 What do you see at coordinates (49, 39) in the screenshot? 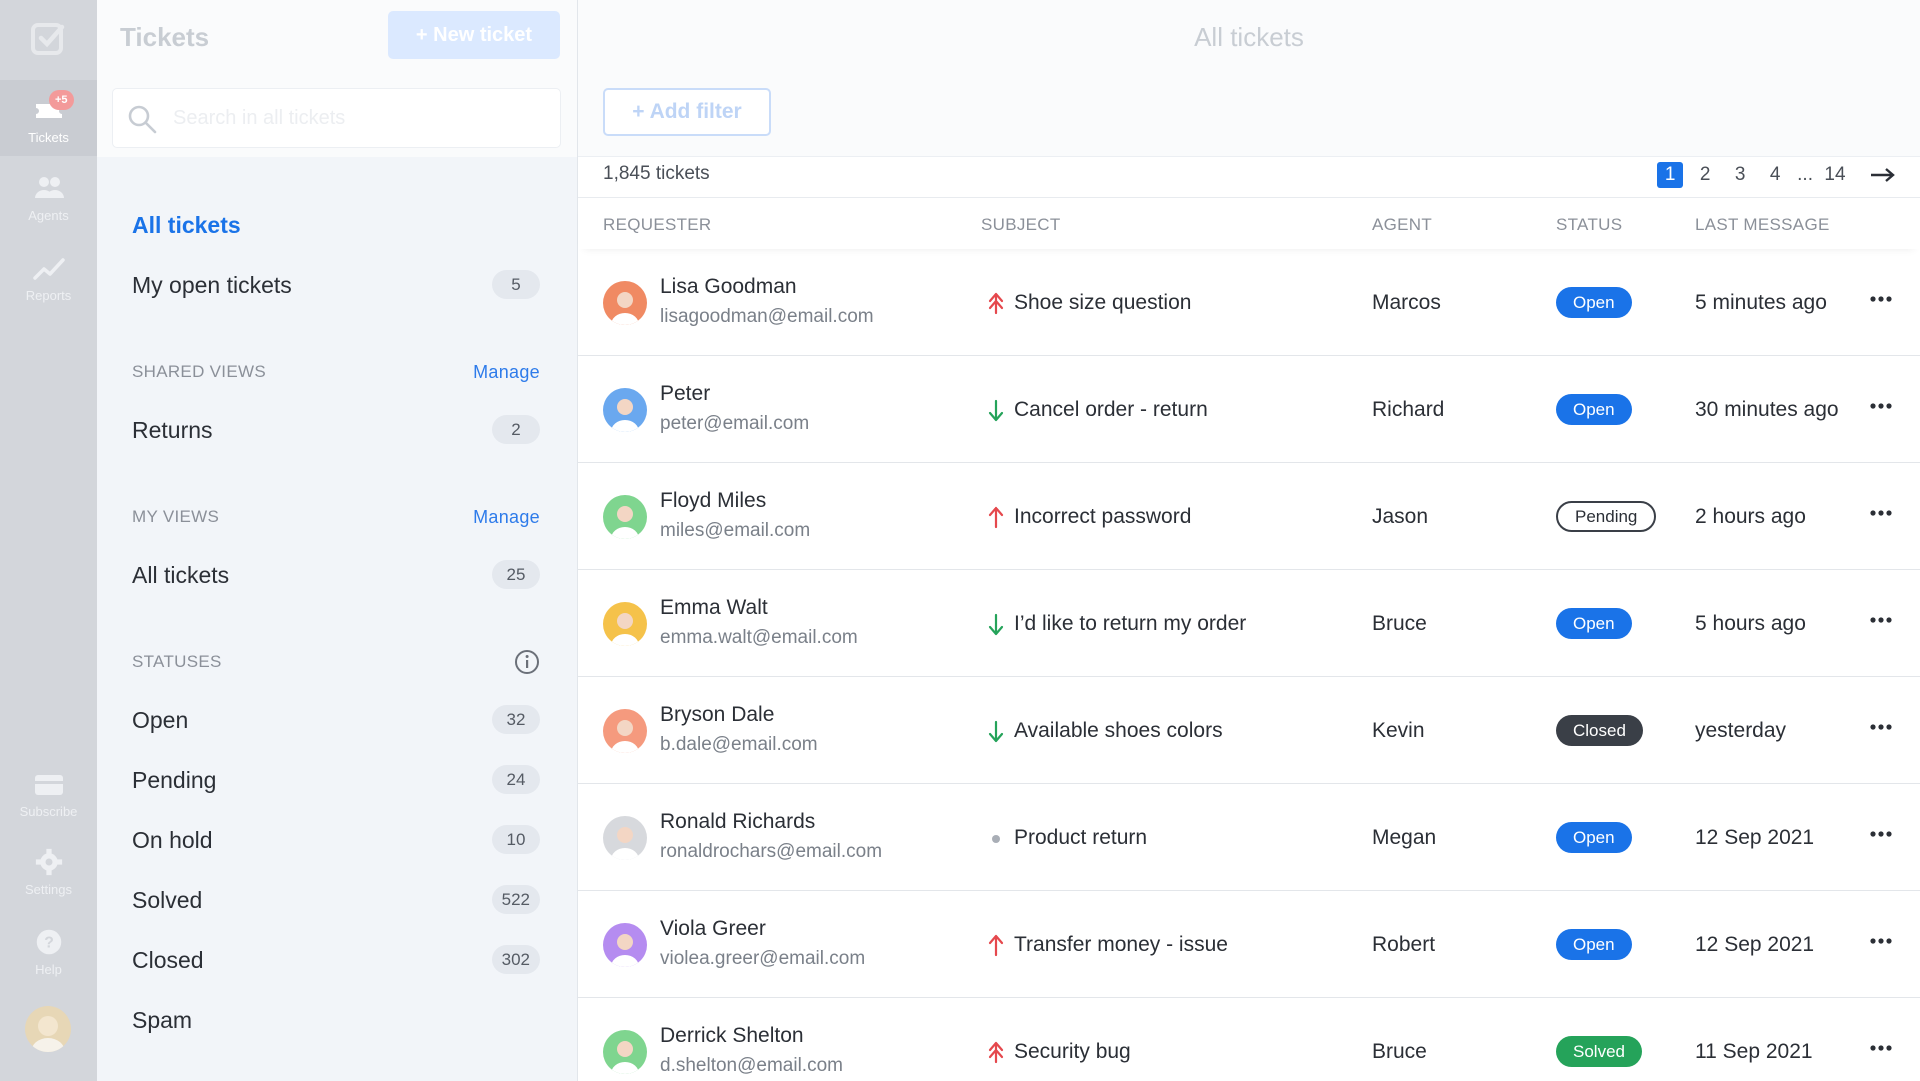
I see `app-logo-icon` at bounding box center [49, 39].